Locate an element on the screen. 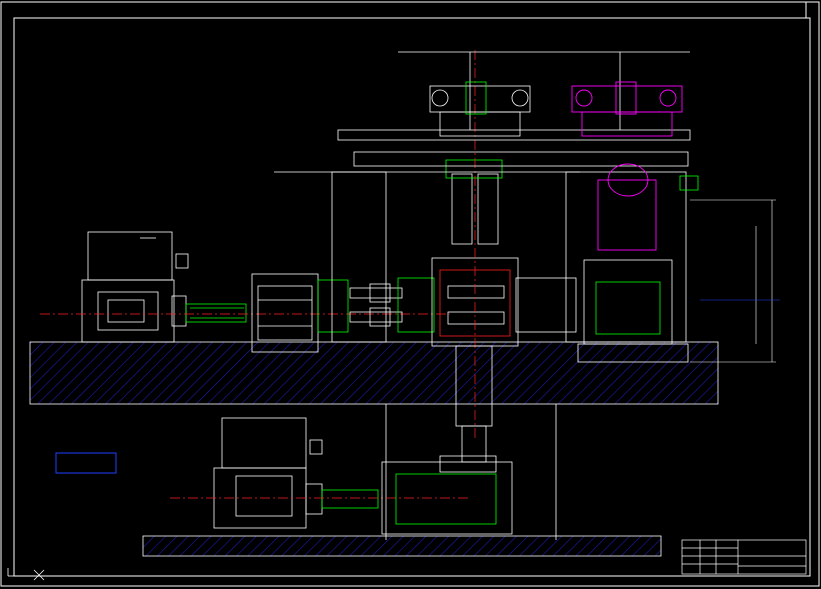 This screenshot has width=821, height=589. foundation-lower is located at coordinates (402, 546).